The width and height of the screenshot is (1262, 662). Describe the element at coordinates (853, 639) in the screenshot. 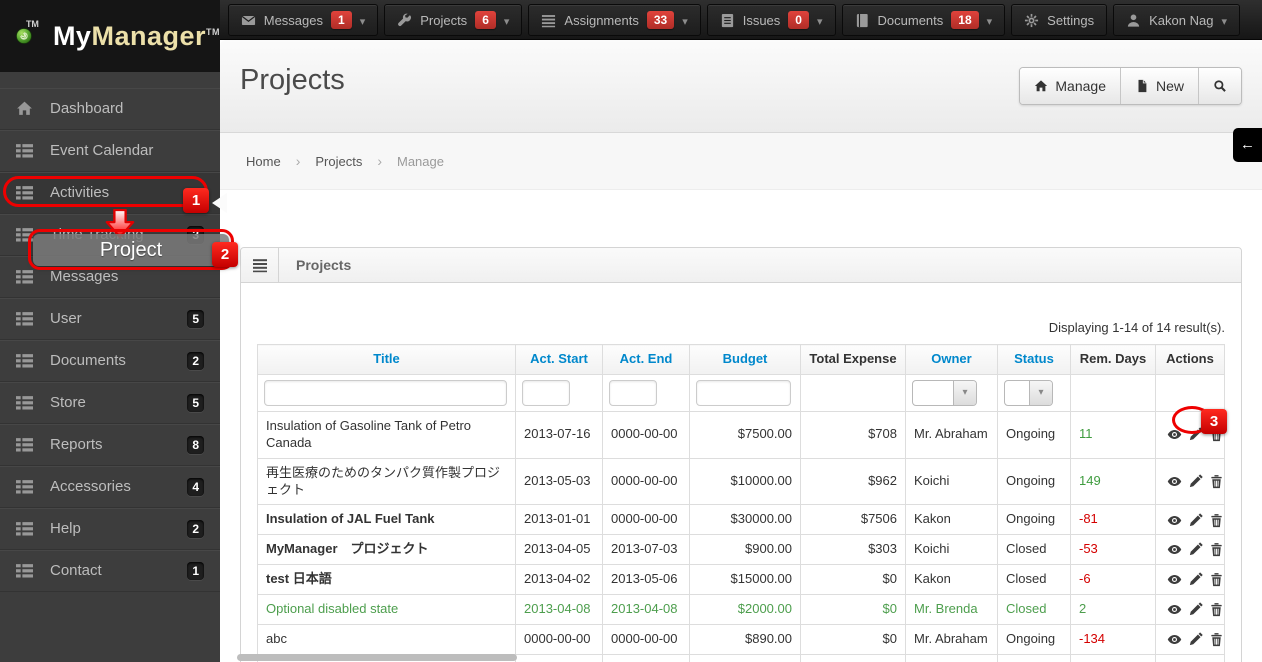

I see `table-cell: $0` at that location.